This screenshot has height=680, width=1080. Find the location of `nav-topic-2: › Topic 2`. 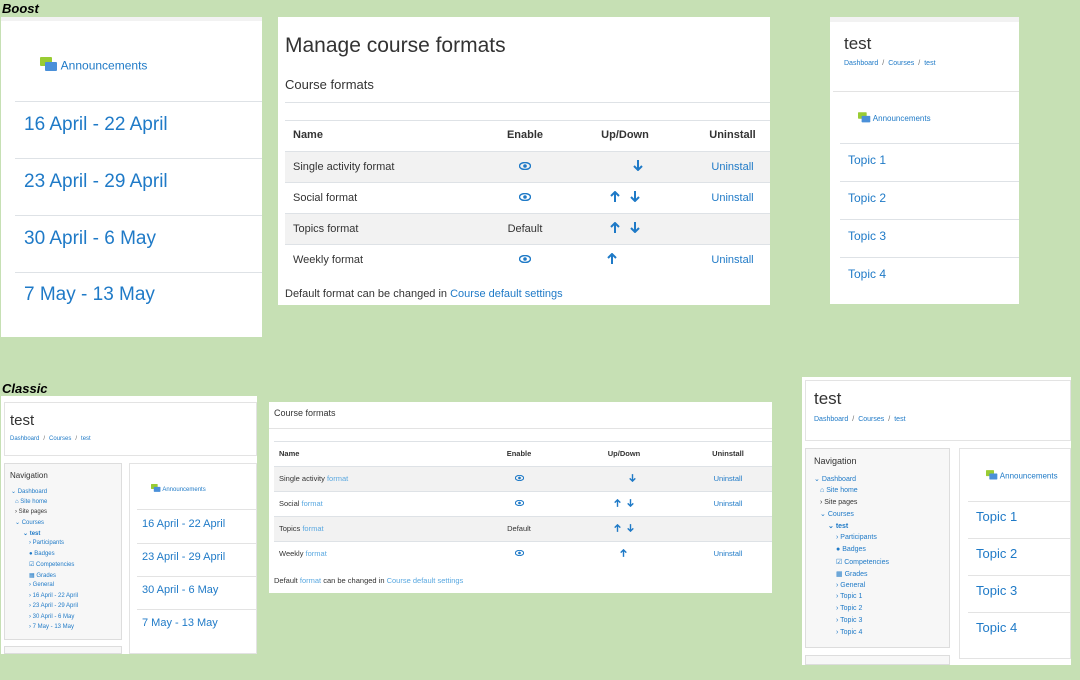

nav-topic-2: › Topic 2 is located at coordinates (849, 608).